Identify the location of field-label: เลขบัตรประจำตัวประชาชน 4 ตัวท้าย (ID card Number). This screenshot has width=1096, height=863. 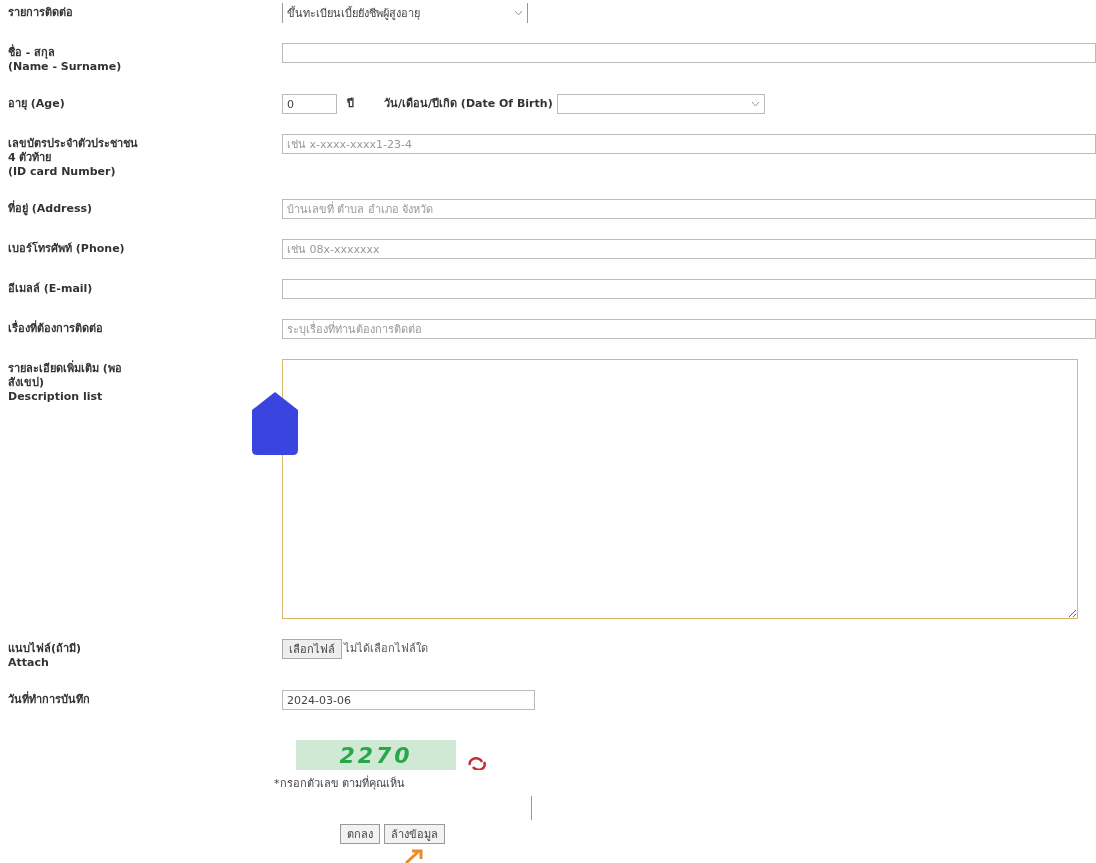
(73, 157).